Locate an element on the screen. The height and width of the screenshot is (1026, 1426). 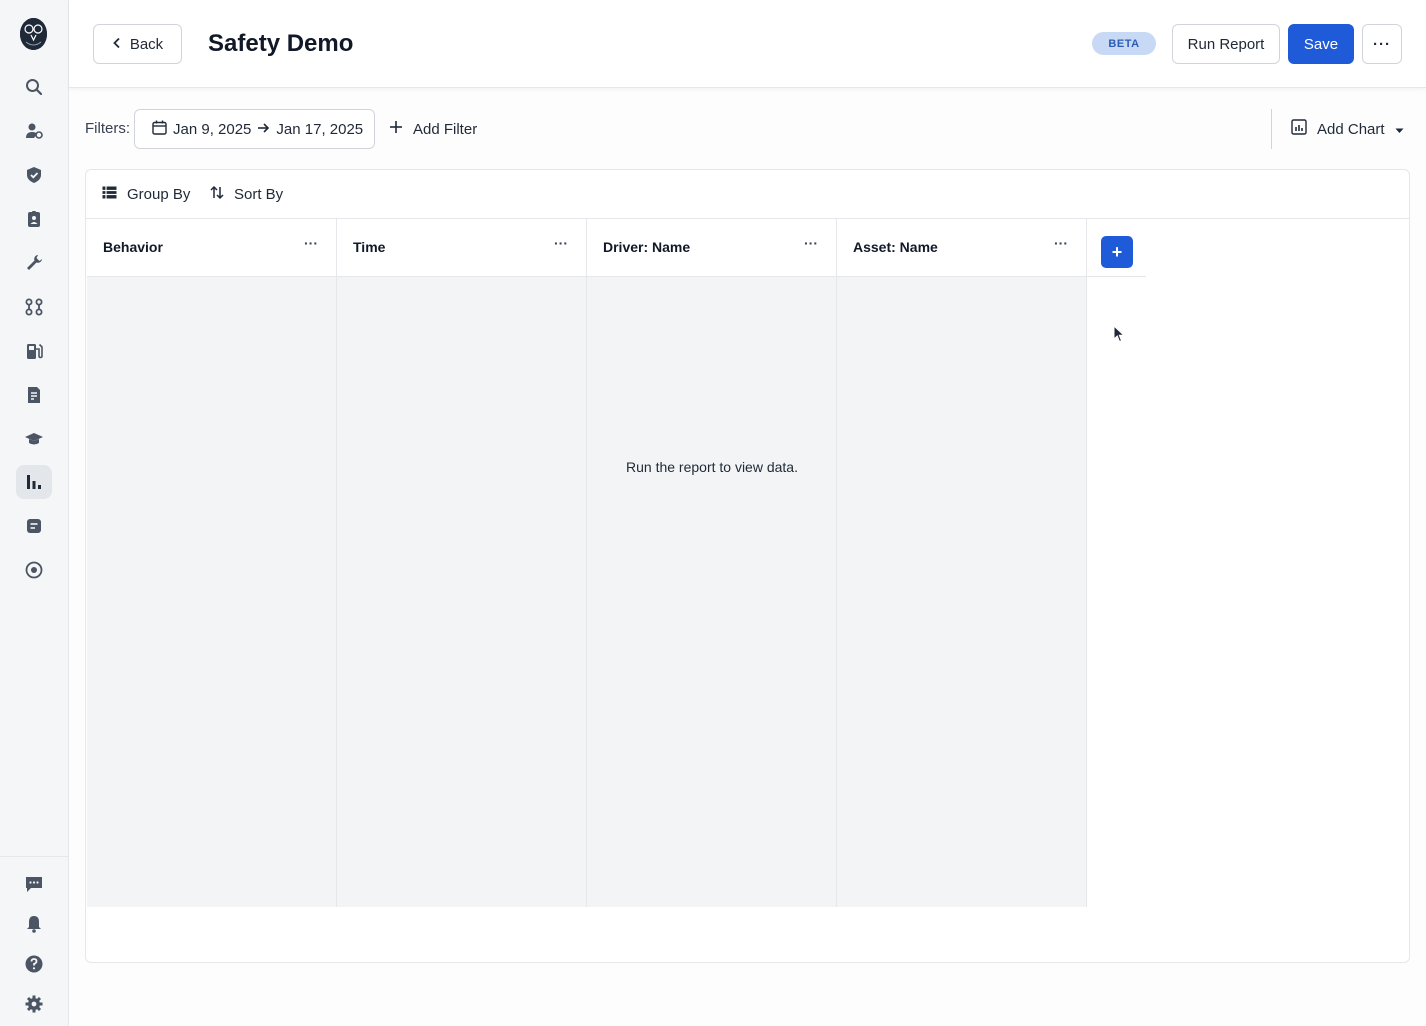
calendar-icon is located at coordinates (159, 129).